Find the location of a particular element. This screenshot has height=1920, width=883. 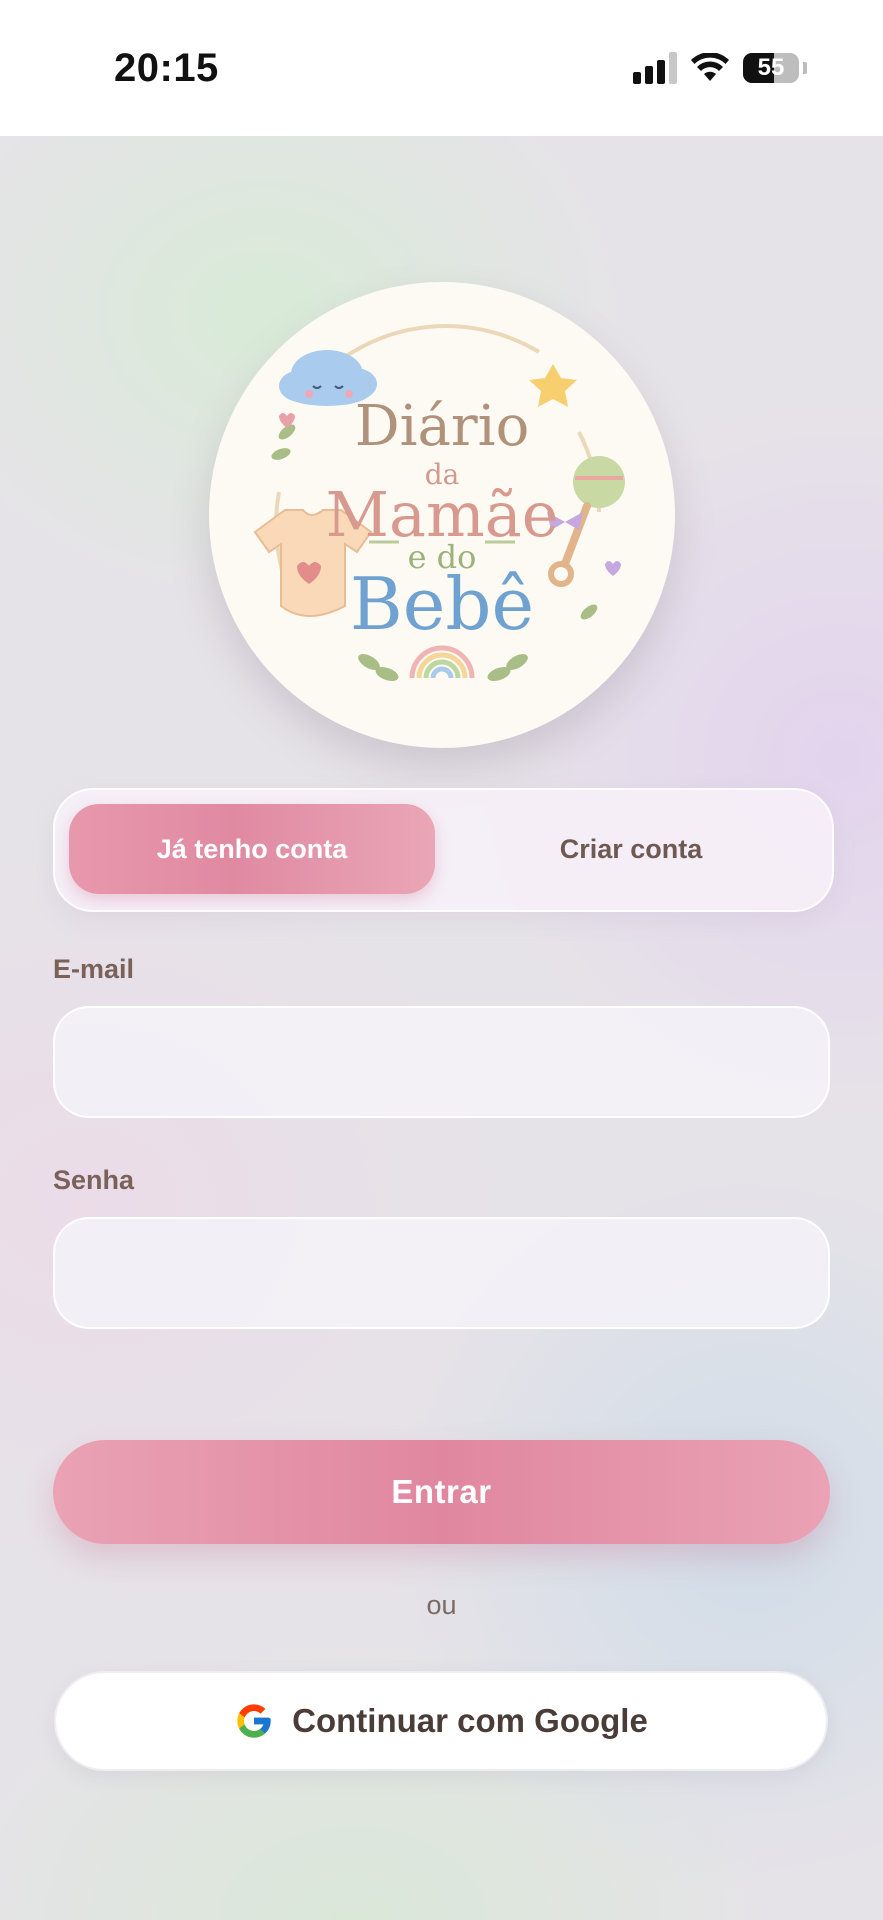

email-label: E-mail is located at coordinates (94, 969).